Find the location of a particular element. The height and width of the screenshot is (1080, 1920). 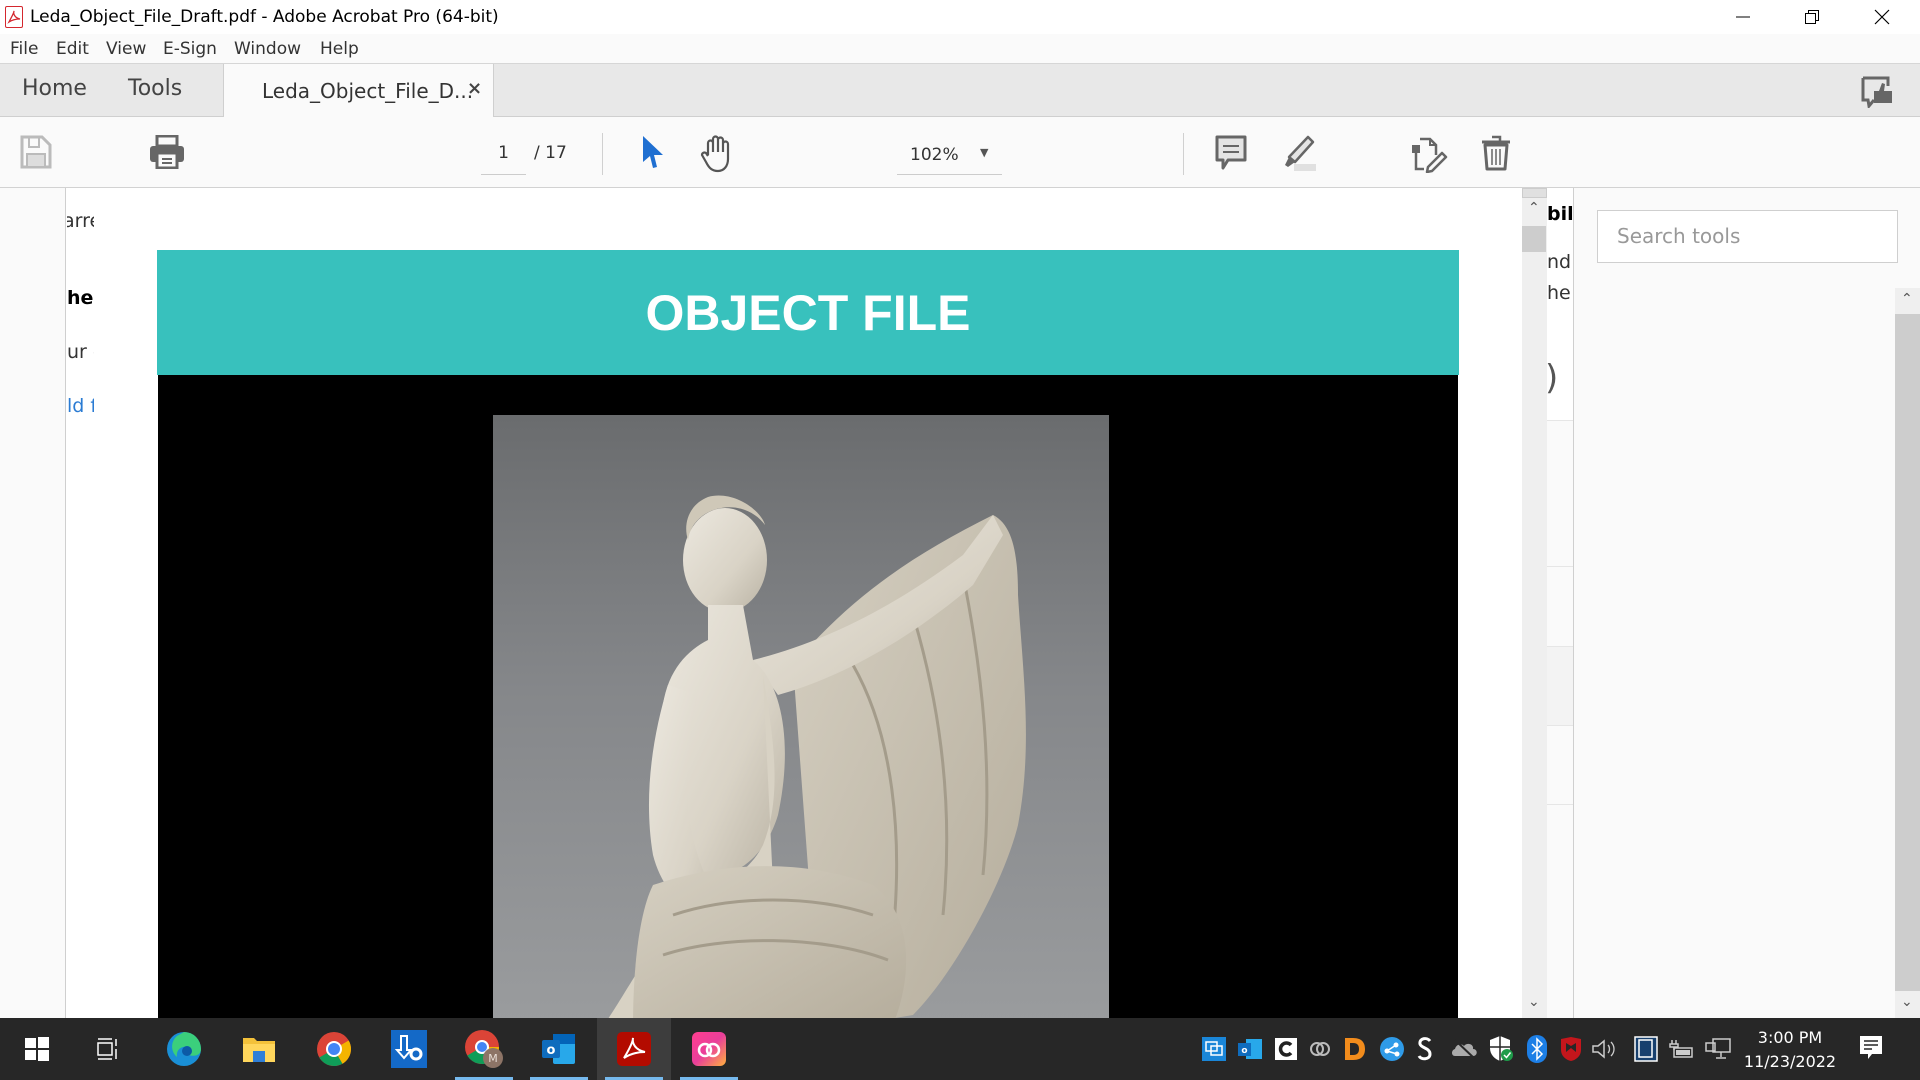

tray-outlook: o is located at coordinates (1250, 1049).